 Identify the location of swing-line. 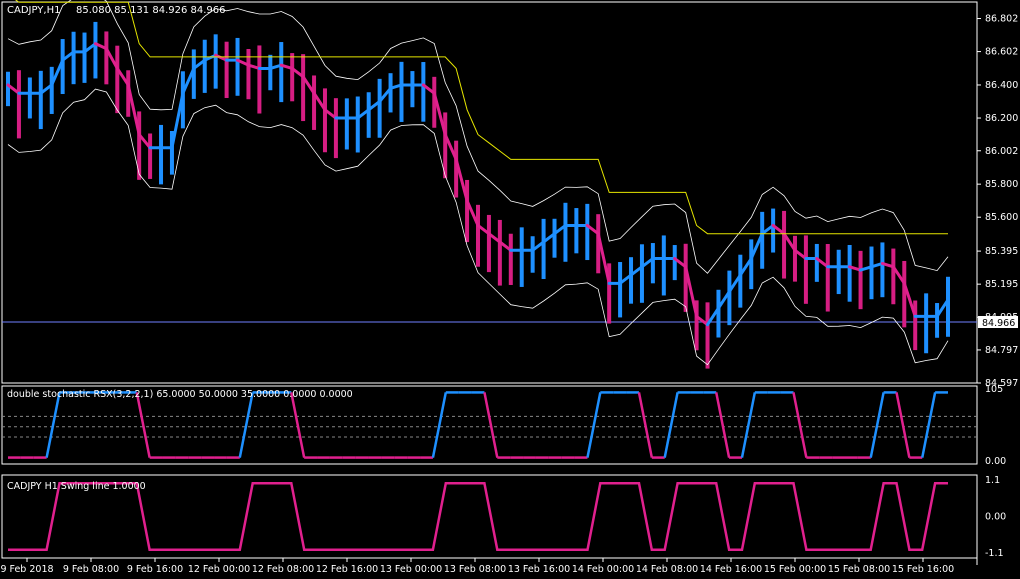
(478, 516).